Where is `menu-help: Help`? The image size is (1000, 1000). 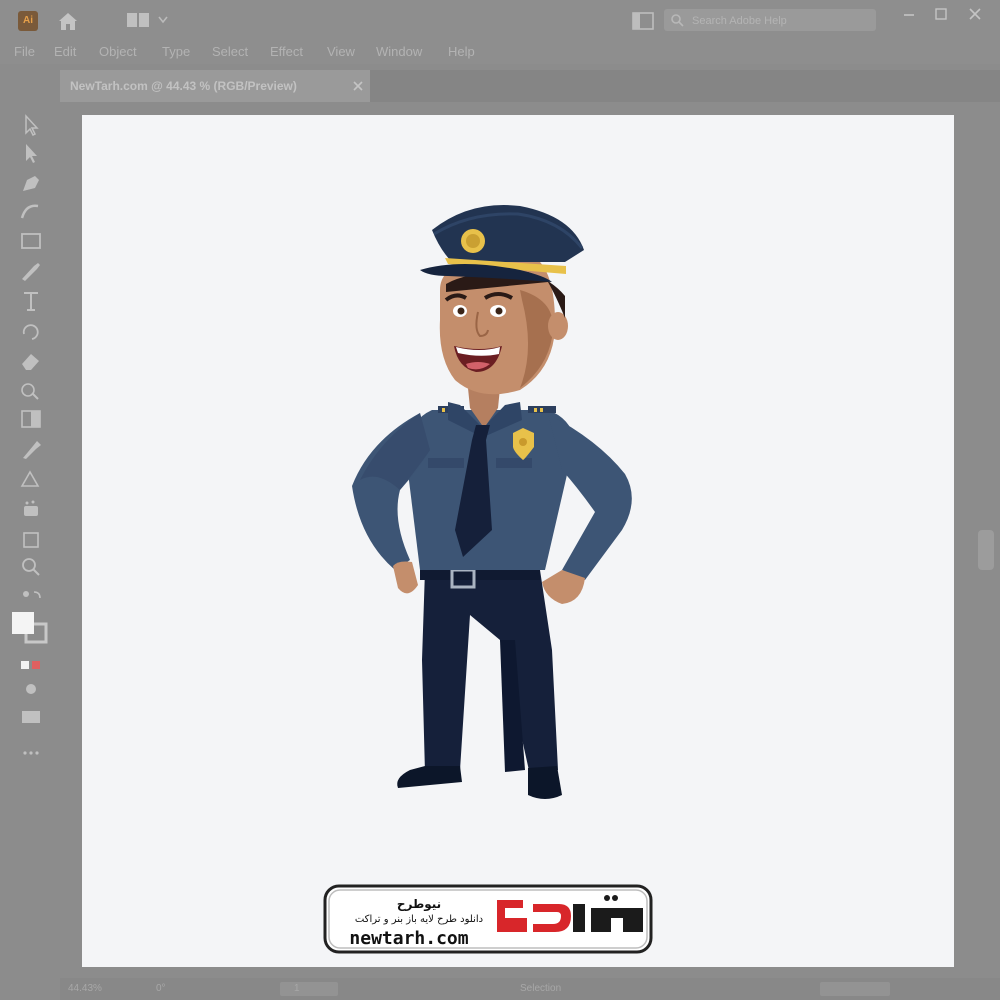 menu-help: Help is located at coordinates (461, 51).